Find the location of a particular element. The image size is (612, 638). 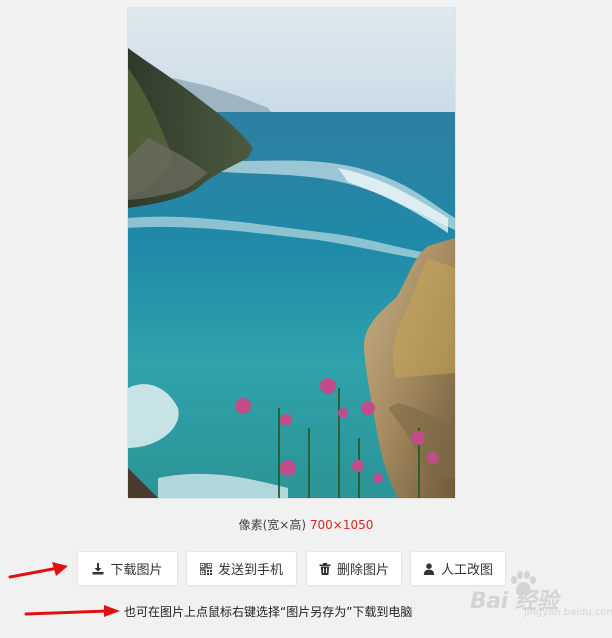

send-to-phone-button: 发送到手机 is located at coordinates (241, 568).